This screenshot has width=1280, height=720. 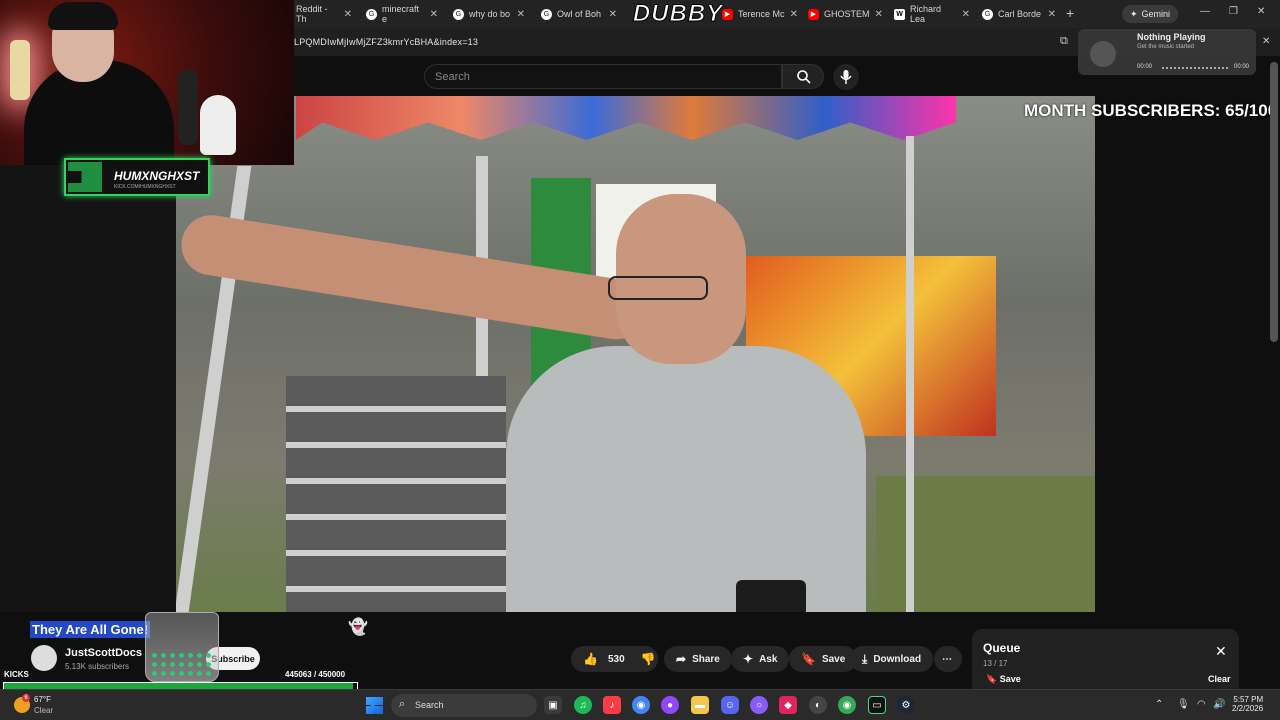 What do you see at coordinates (16, 674) in the screenshot?
I see `kicks-label: KICKS` at bounding box center [16, 674].